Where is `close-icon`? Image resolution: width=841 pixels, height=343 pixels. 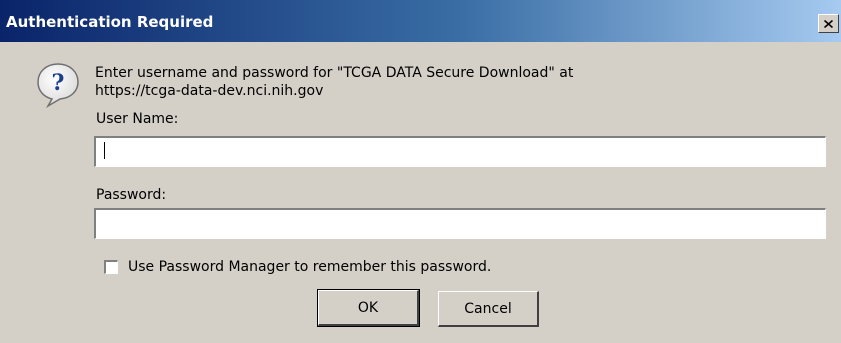
close-icon is located at coordinates (828, 23).